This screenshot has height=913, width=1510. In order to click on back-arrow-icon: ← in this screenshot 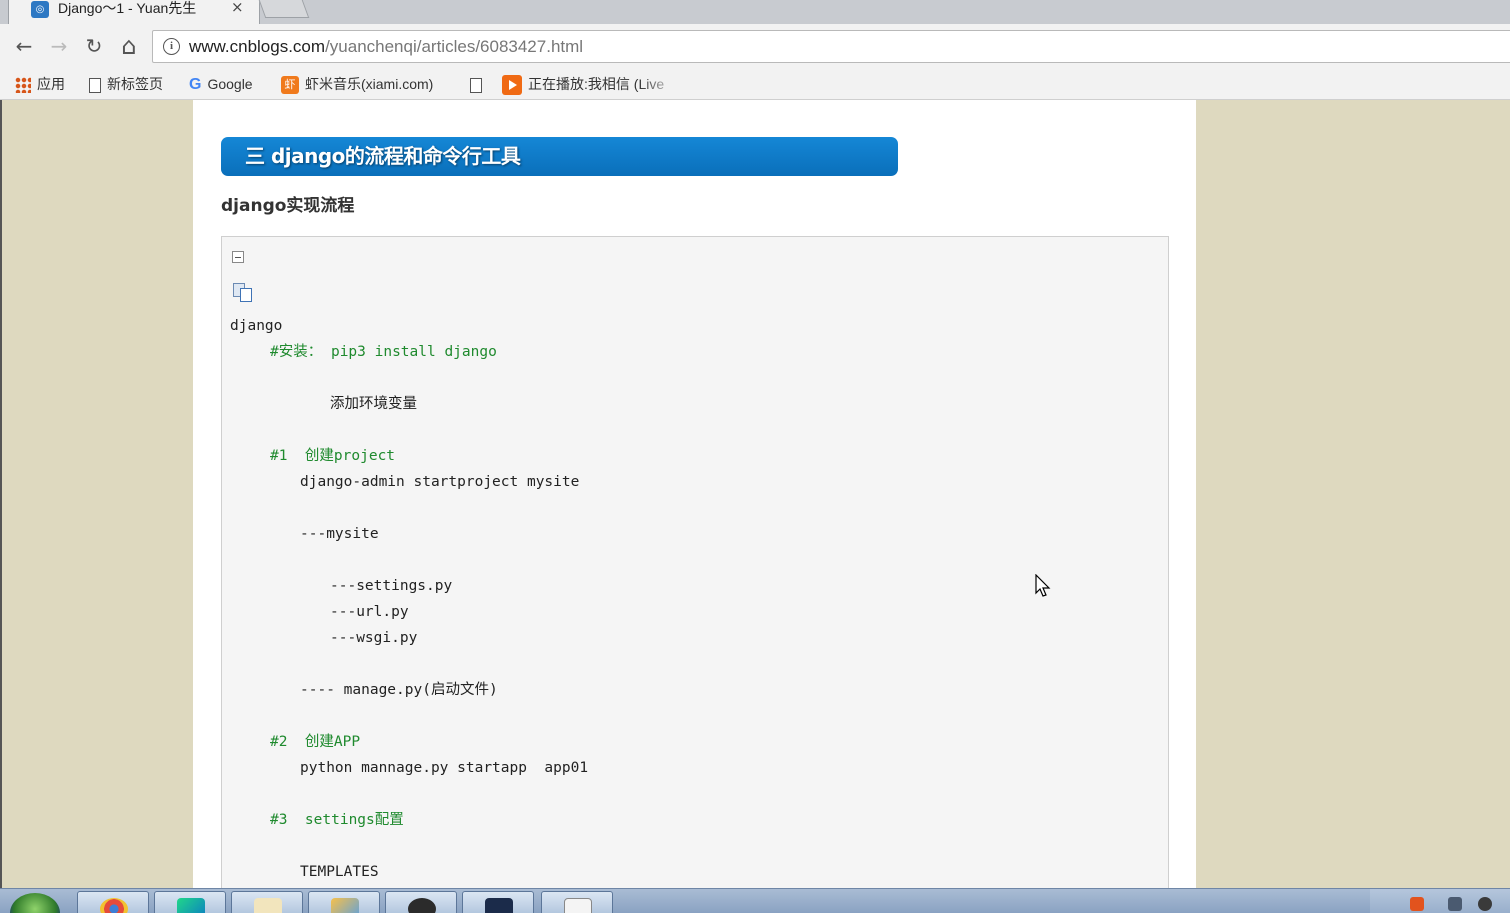, I will do `click(24, 46)`.